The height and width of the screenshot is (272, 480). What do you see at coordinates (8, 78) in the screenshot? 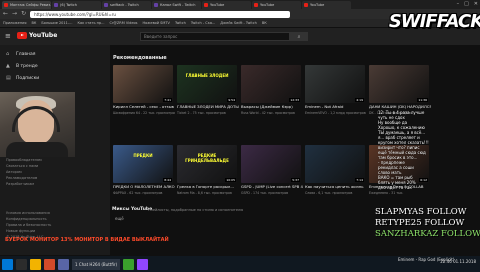
I see `sidebar-icon: ▤` at bounding box center [8, 78].